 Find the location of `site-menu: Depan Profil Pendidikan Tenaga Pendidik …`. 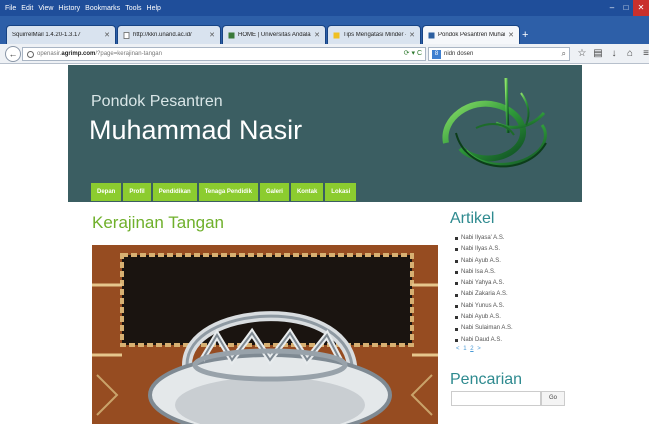

site-menu: Depan Profil Pendidikan Tenaga Pendidik … is located at coordinates (224, 192).